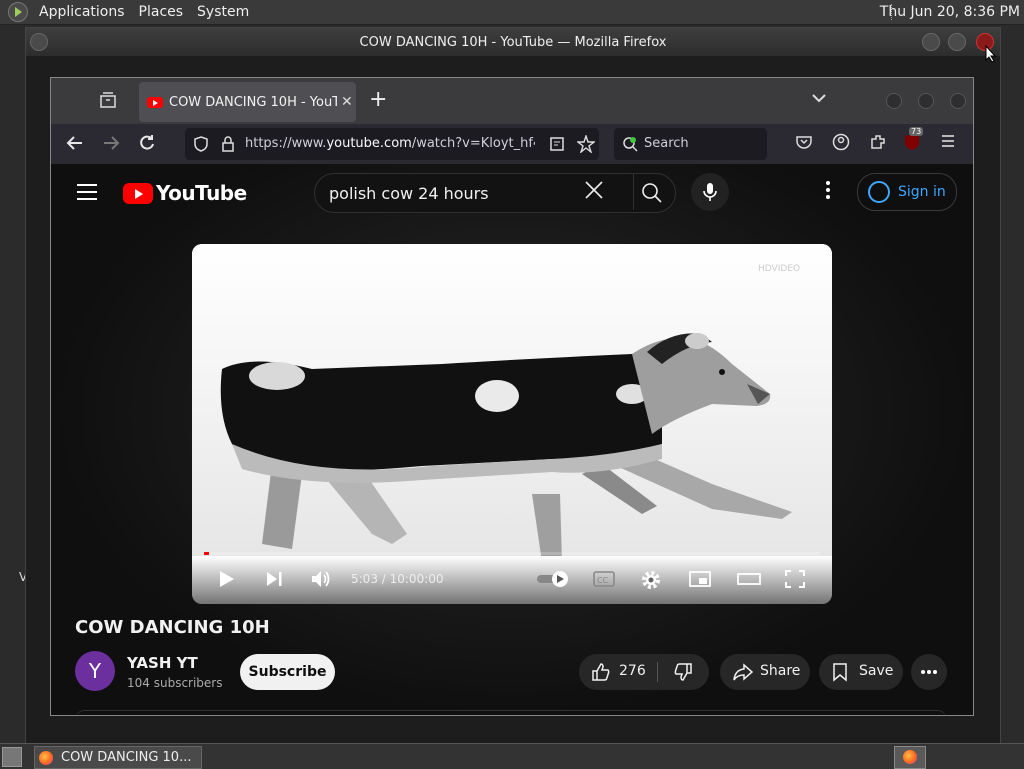 This screenshot has width=1024, height=769. What do you see at coordinates (931, 42) in the screenshot?
I see `minimize-button` at bounding box center [931, 42].